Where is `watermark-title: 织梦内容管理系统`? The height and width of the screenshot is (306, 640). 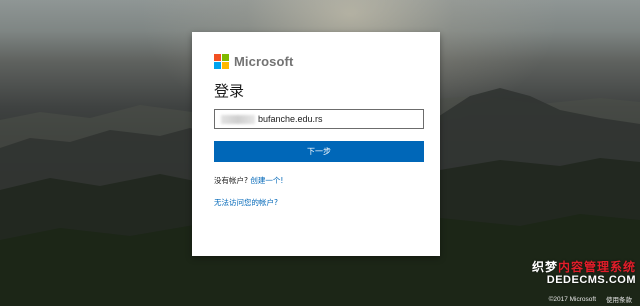
watermark-title: 织梦内容管理系统 is located at coordinates (583, 267).